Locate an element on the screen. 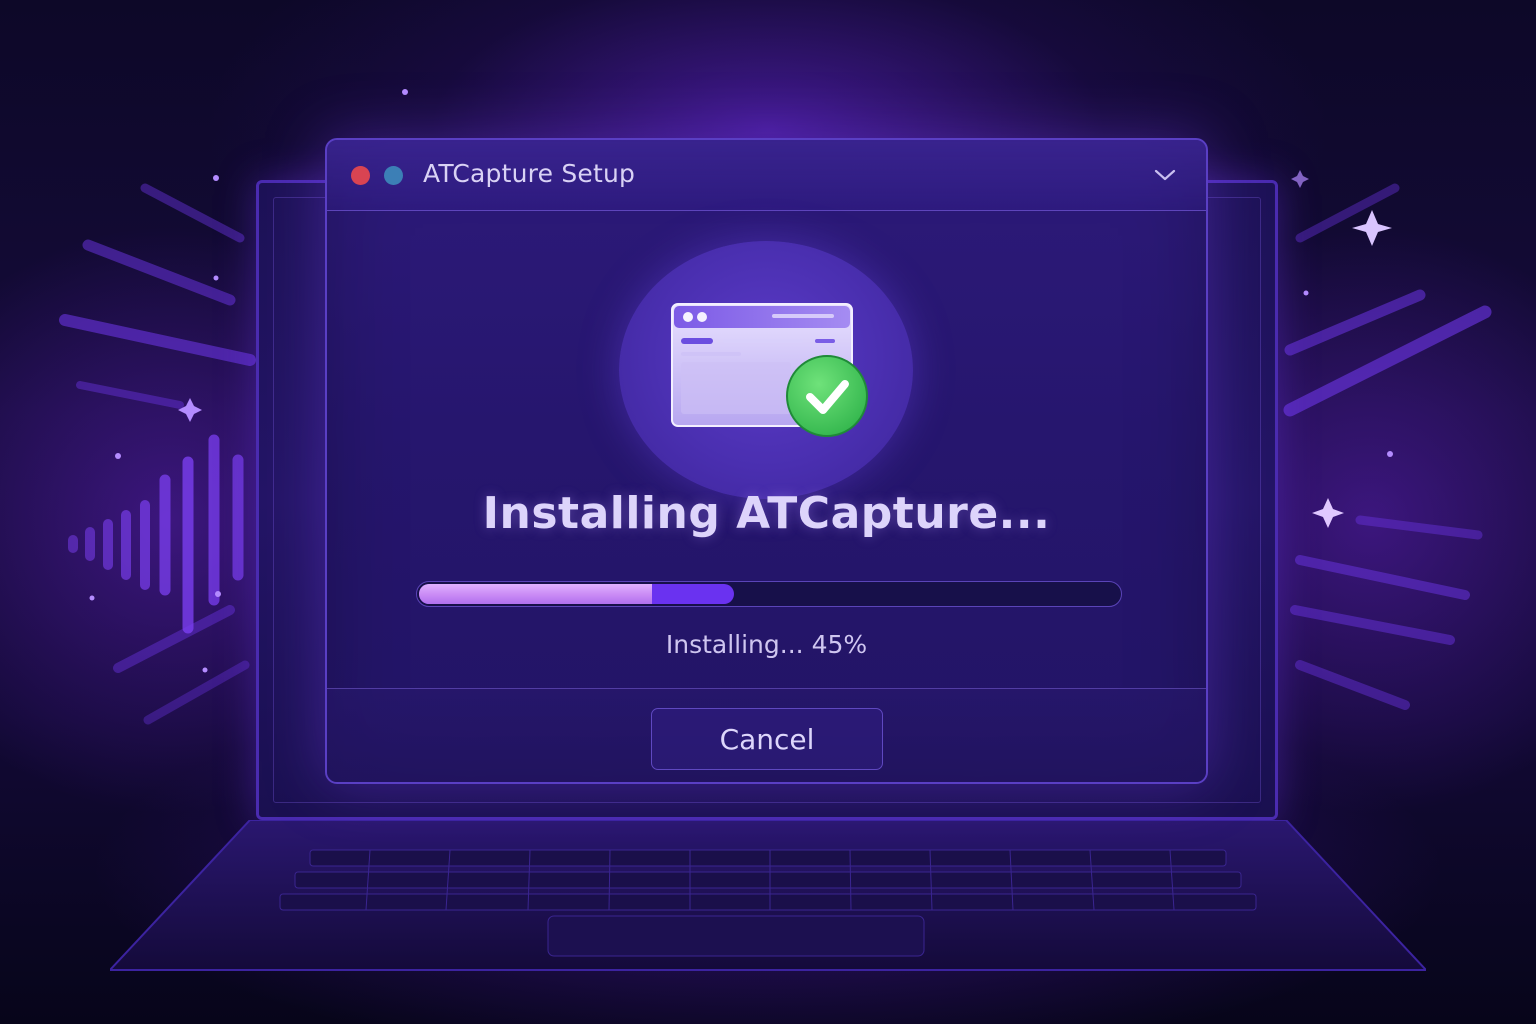 The width and height of the screenshot is (1536, 1024). progress-bar is located at coordinates (769, 594).